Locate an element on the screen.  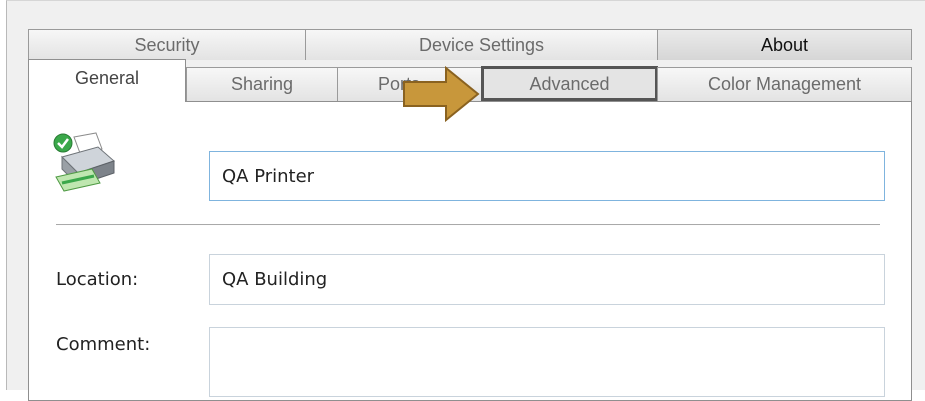
tab-device-settings: Device Settings is located at coordinates (481, 44).